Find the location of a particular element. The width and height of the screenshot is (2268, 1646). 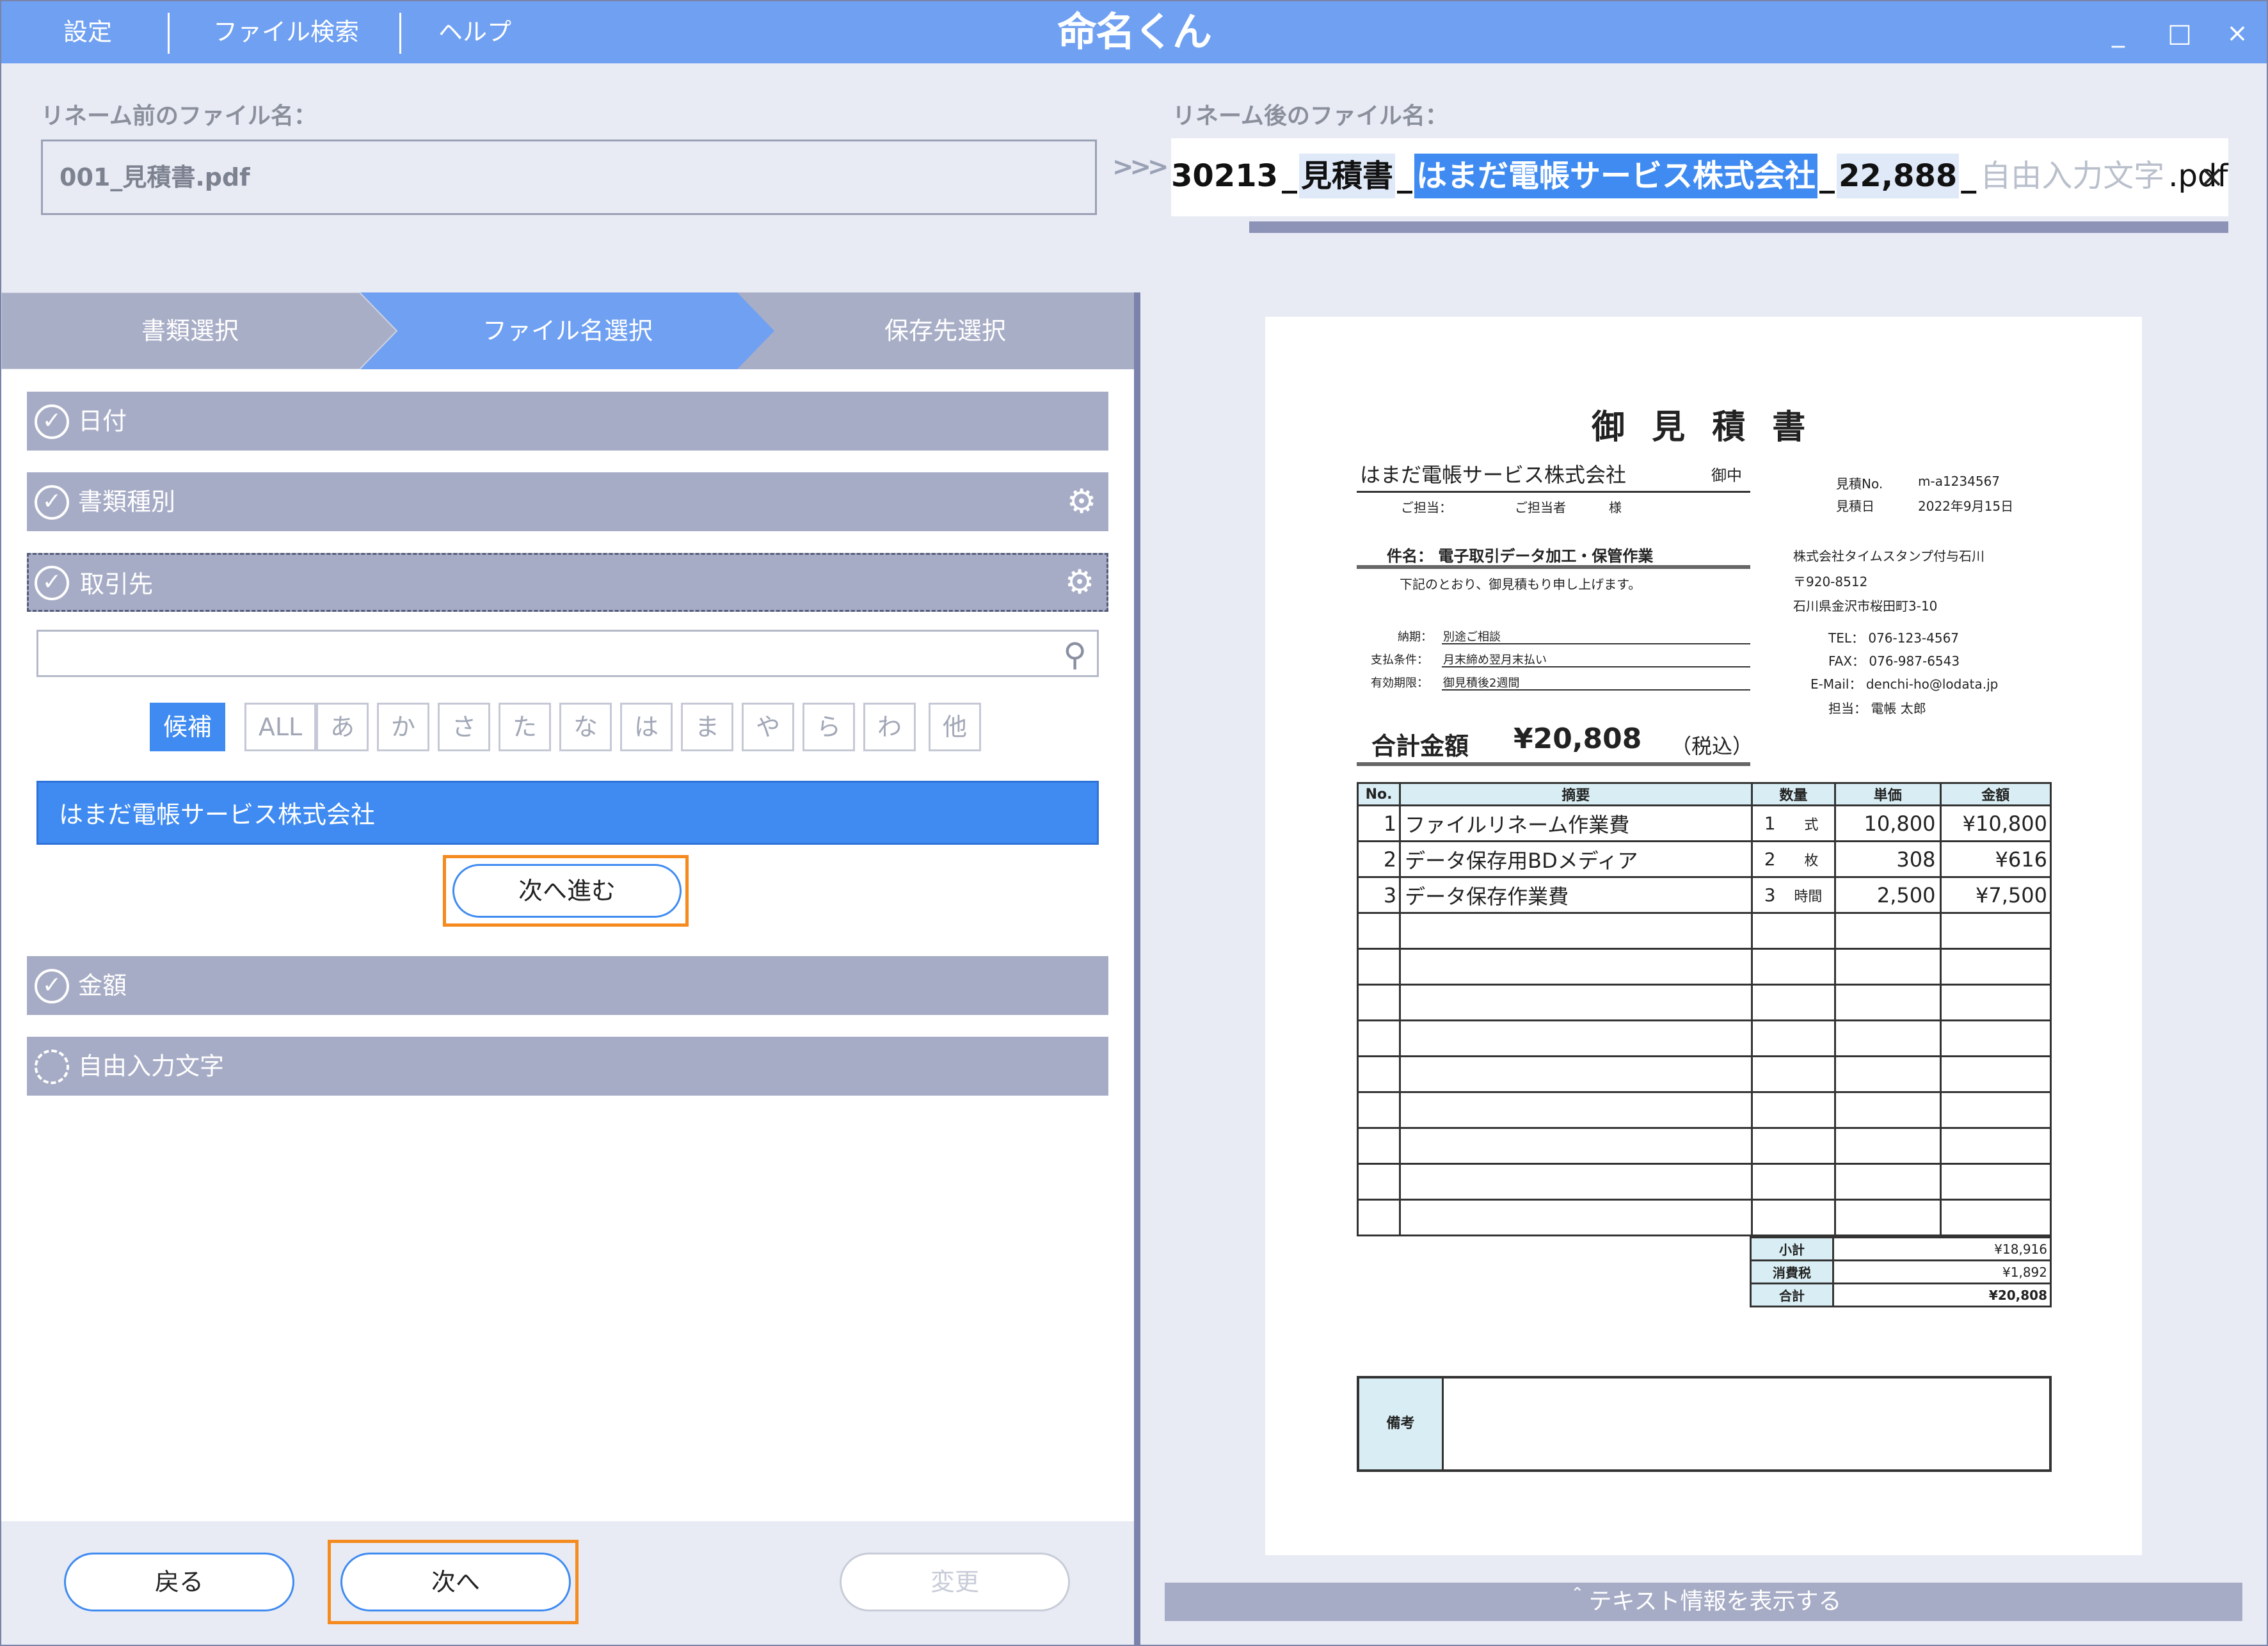

pane-divider is located at coordinates (1137, 968).